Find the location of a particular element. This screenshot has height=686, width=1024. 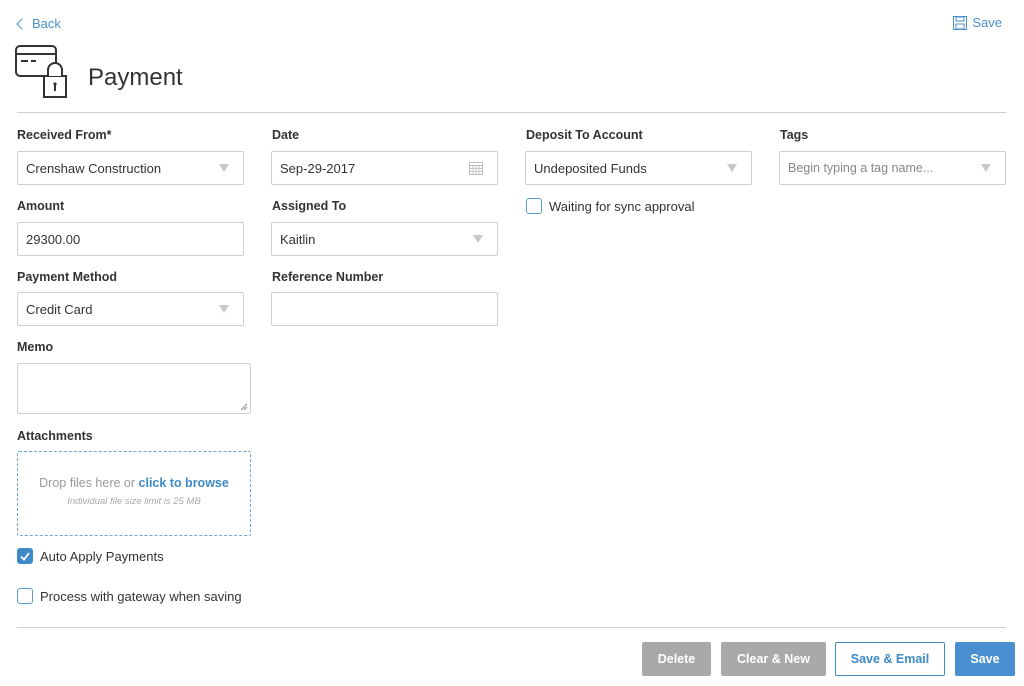

save-email-button: Save & Email is located at coordinates (890, 659).